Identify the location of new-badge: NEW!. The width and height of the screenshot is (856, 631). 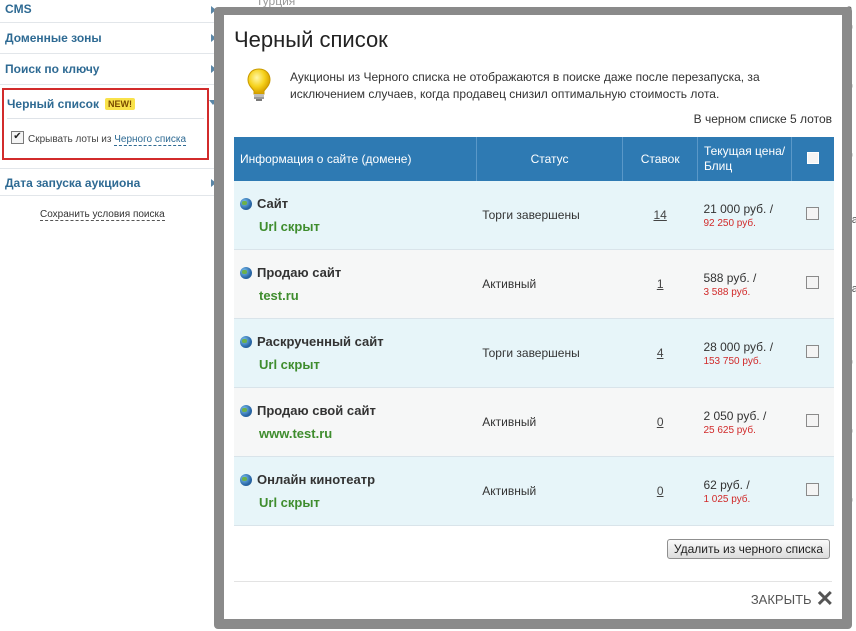
(119, 104).